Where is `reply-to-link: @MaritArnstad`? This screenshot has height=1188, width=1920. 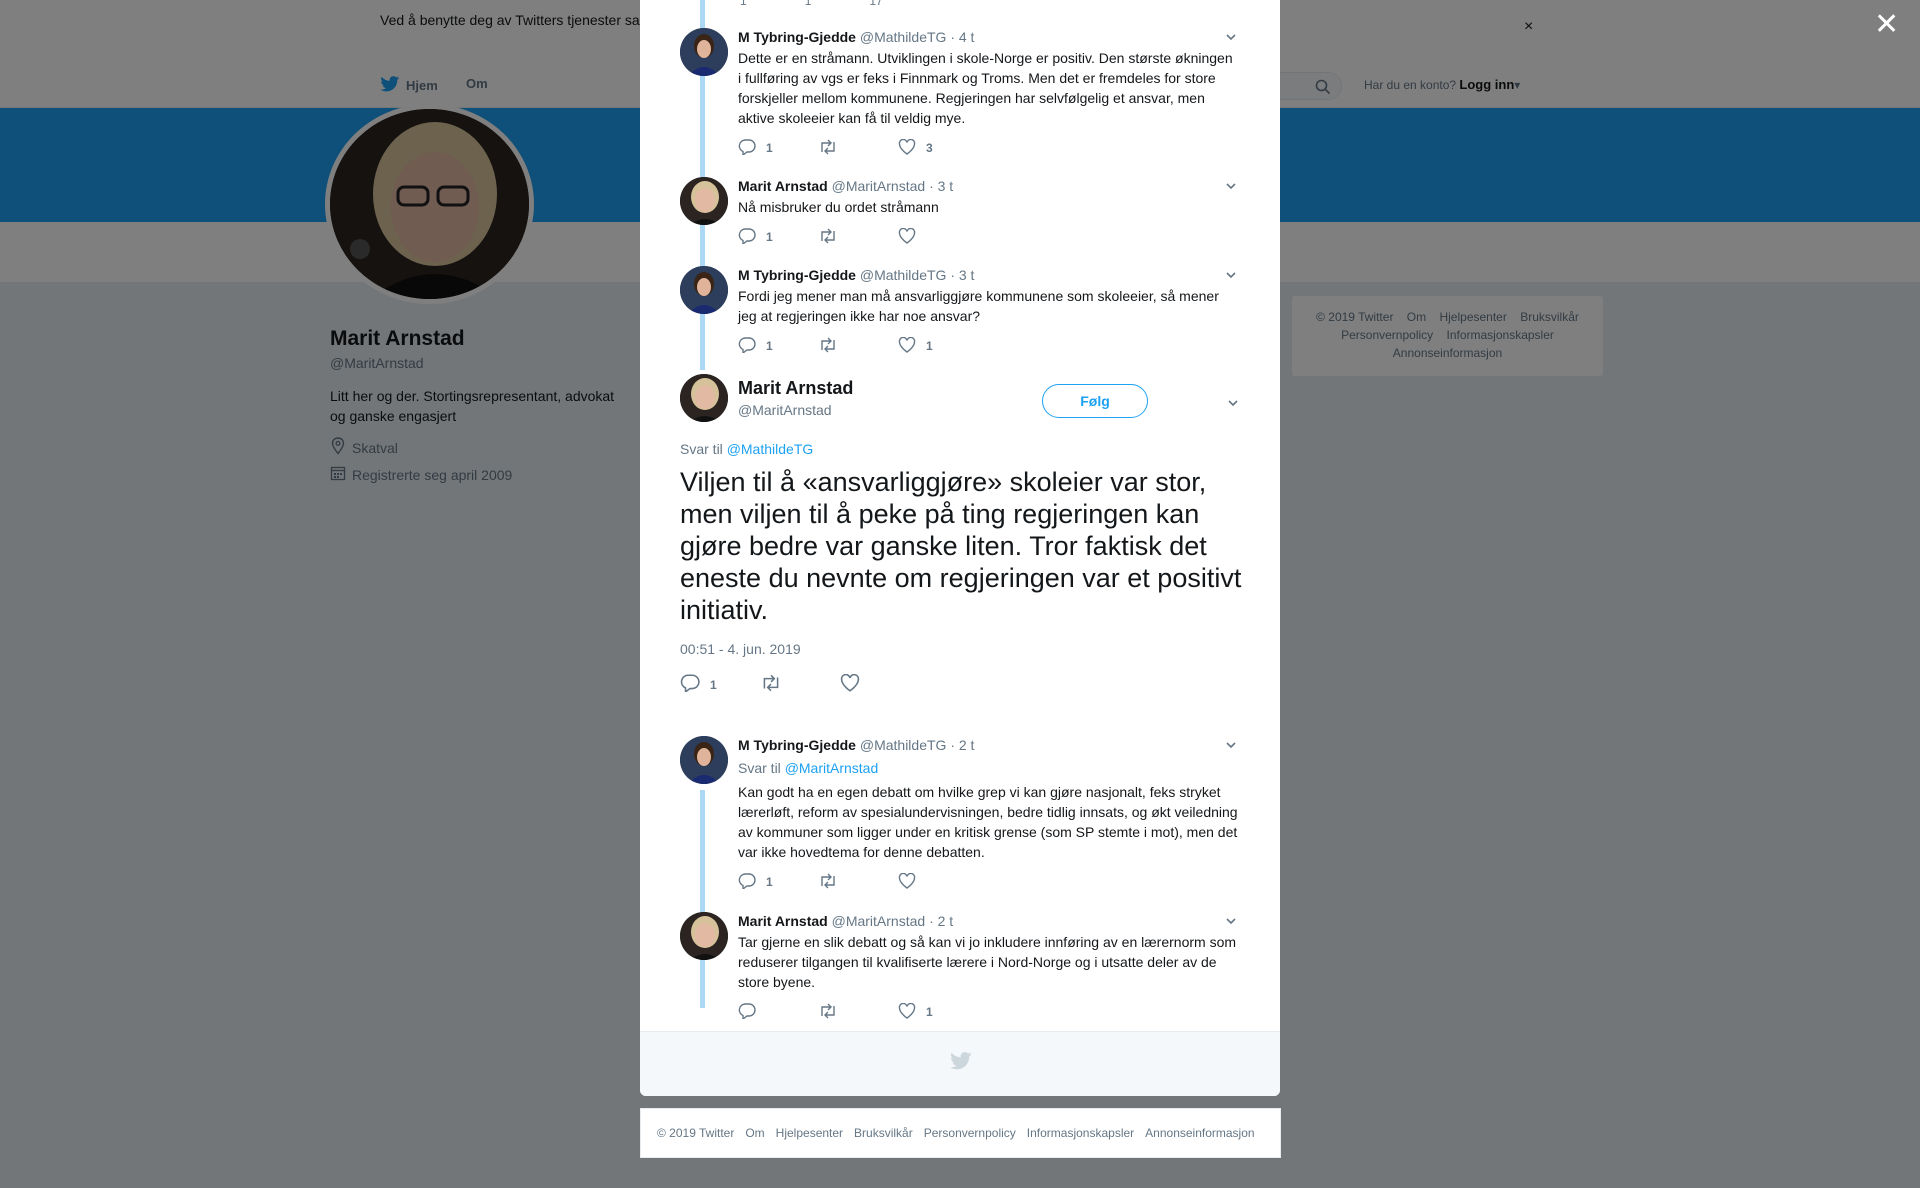 reply-to-link: @MaritArnstad is located at coordinates (832, 768).